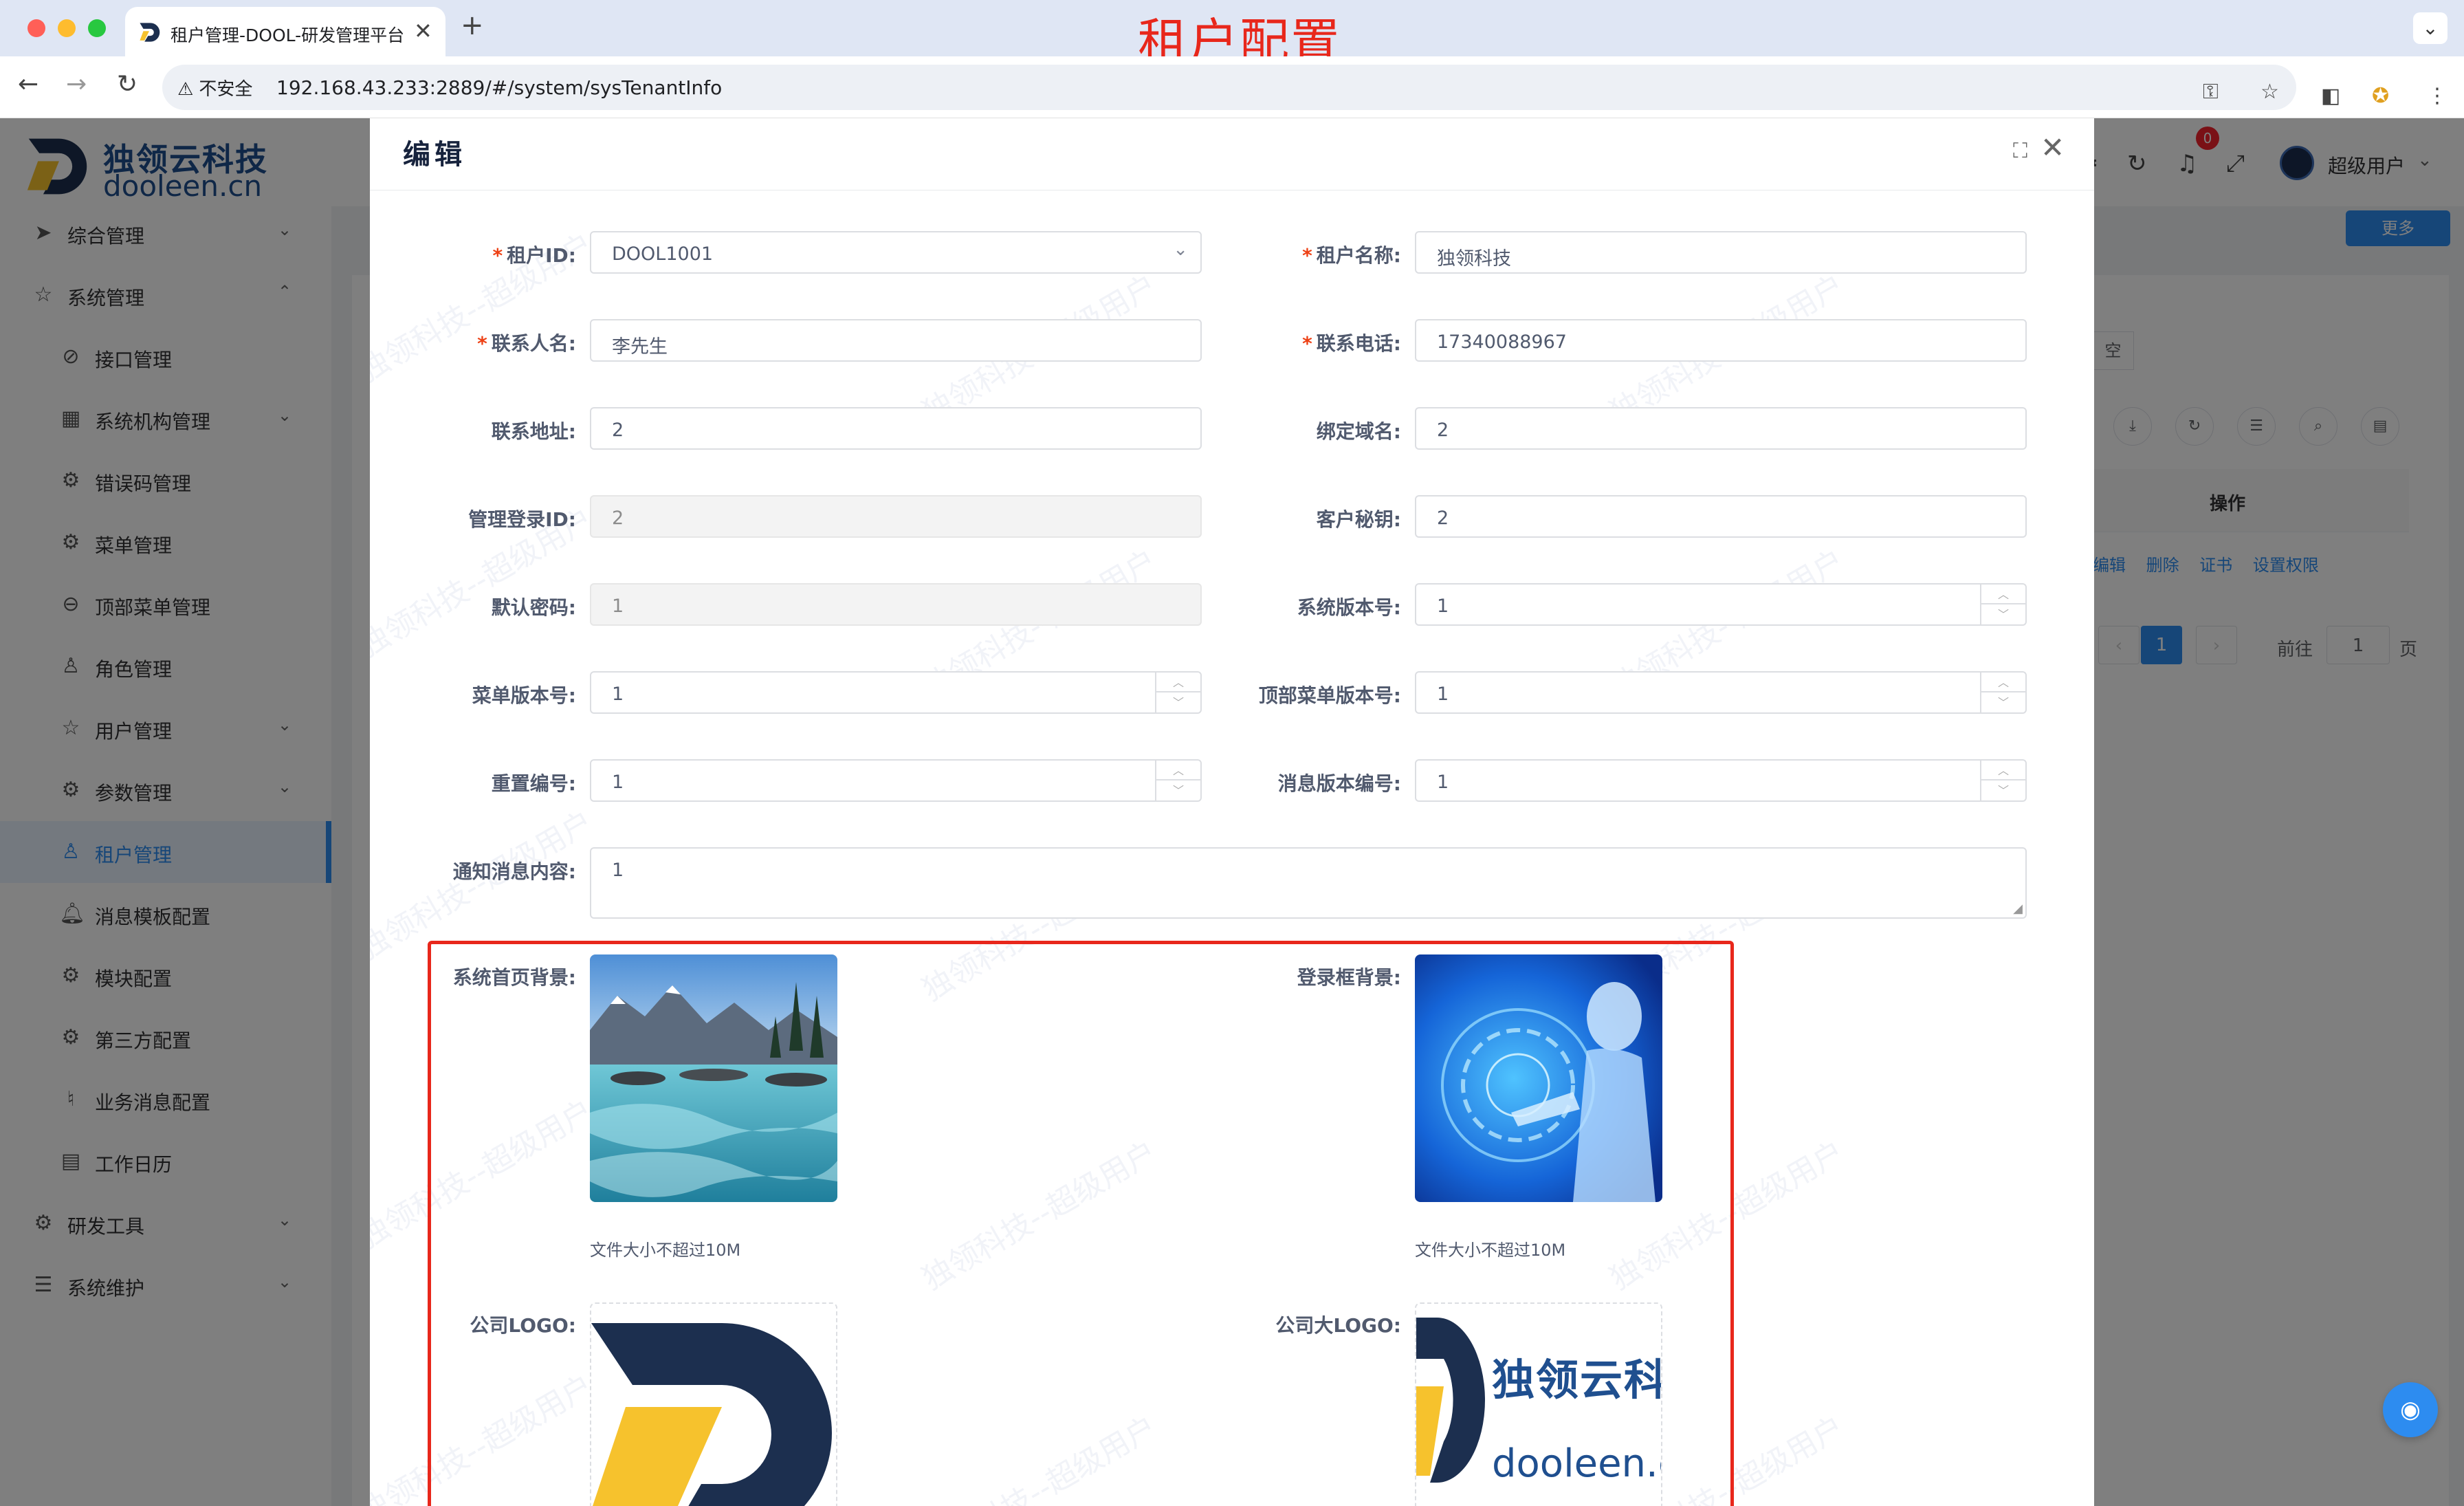 The width and height of the screenshot is (2464, 1506). What do you see at coordinates (287, 35) in the screenshot?
I see `tab-title: 租户管理-DOOL-研发管理平台` at bounding box center [287, 35].